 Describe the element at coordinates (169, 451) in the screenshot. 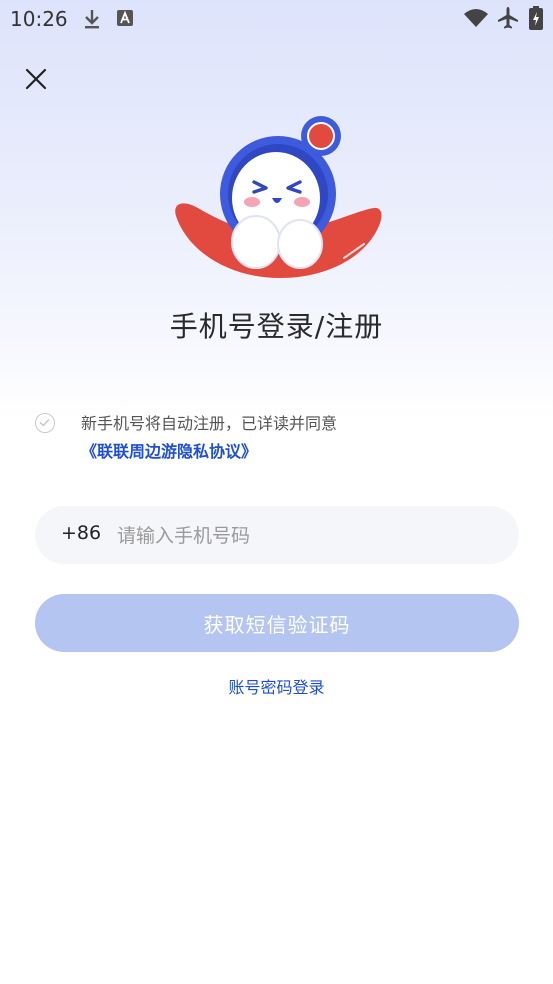

I see `privacy-agreement-link: 《联联周边游隐私协议》` at that location.